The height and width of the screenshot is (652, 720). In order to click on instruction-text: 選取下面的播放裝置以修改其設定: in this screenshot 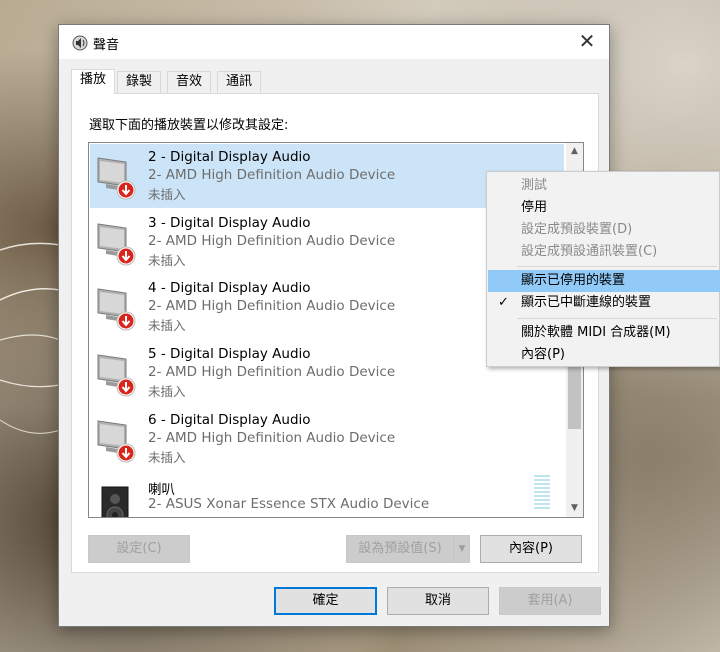, I will do `click(189, 125)`.